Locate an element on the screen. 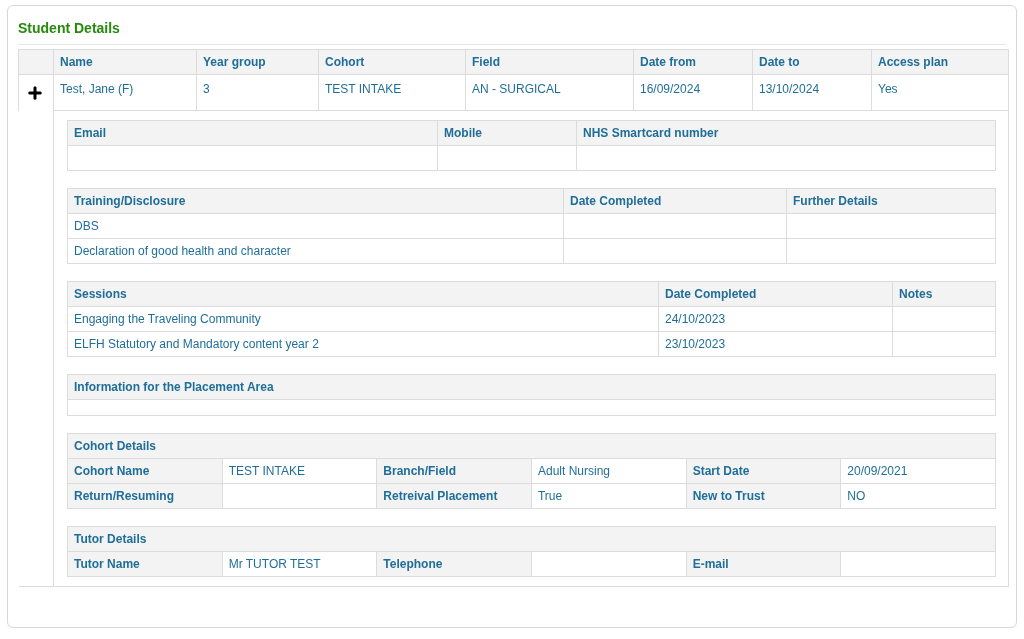 The image size is (1024, 639). column-header: Training/Disclosure is located at coordinates (315, 201).